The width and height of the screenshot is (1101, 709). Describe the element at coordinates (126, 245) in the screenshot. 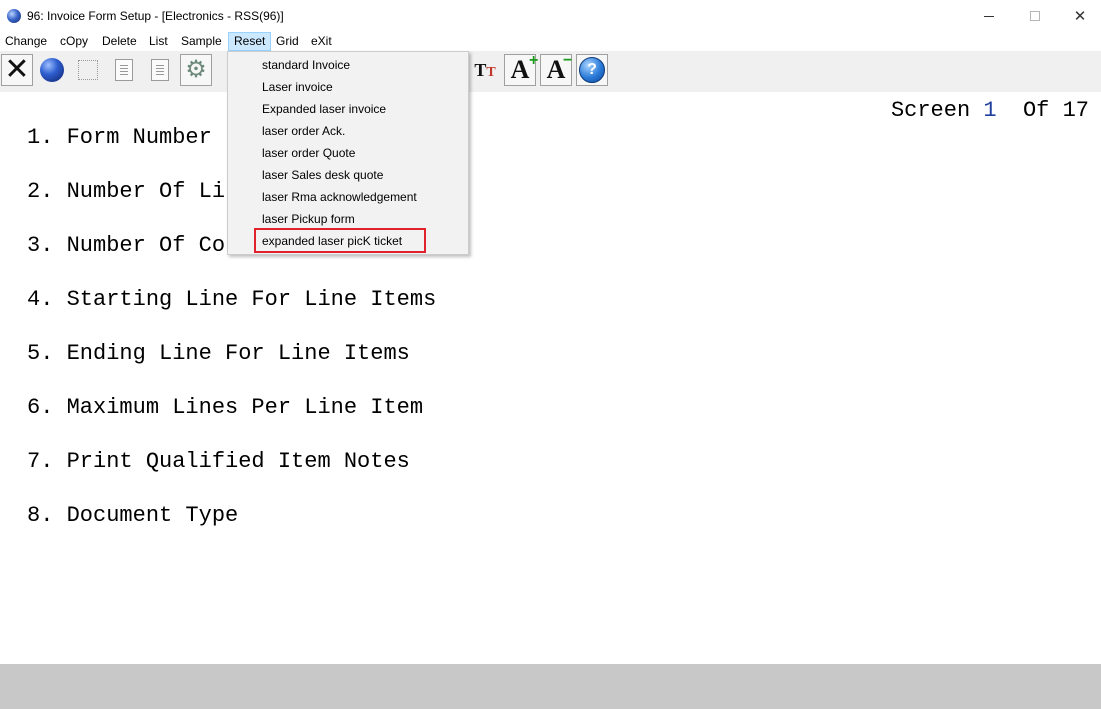

I see `field-number-of-columns: 3. Number Of Co` at that location.